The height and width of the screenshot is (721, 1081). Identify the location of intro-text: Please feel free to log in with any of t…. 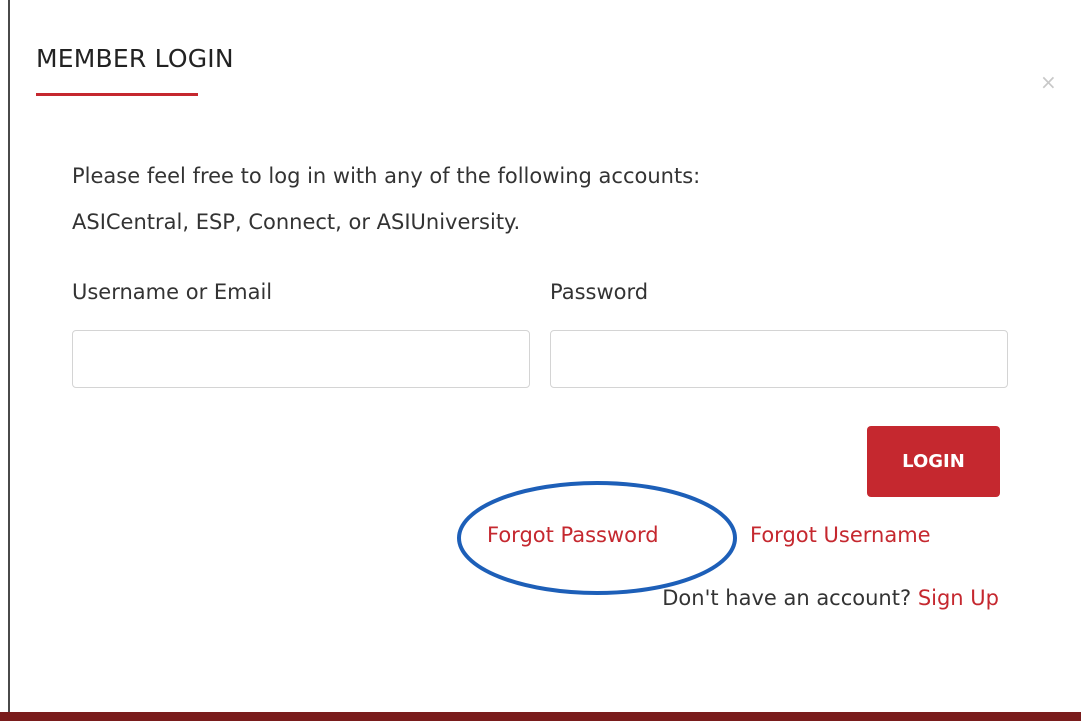
(517, 199).